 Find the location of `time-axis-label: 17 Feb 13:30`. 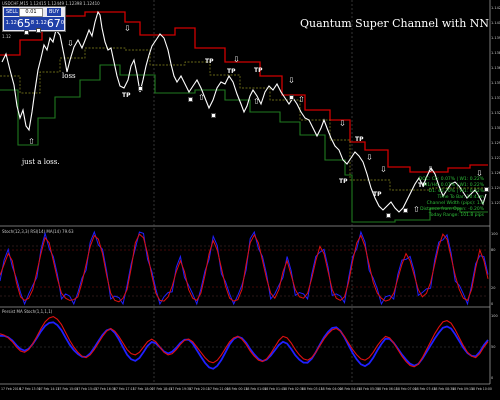

time-axis-label: 17 Feb 13:30 is located at coordinates (30, 389).